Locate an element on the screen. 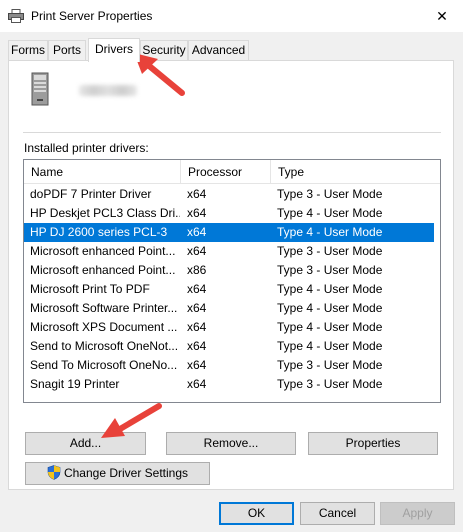  uac-shield-icon is located at coordinates (54, 472).